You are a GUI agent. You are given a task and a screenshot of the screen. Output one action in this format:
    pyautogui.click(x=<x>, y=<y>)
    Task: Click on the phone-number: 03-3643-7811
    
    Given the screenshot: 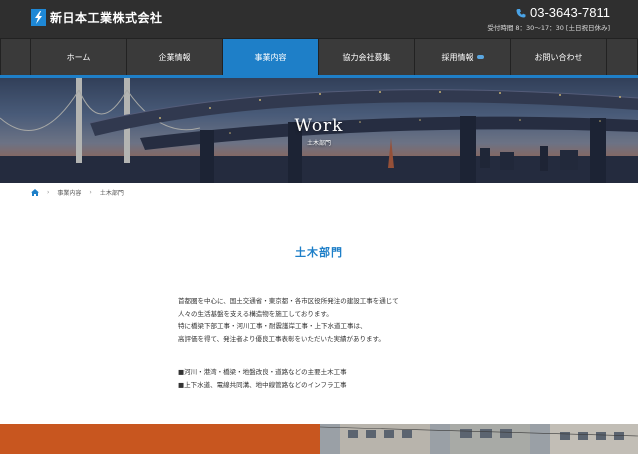 What is the action you would take?
    pyautogui.click(x=563, y=12)
    